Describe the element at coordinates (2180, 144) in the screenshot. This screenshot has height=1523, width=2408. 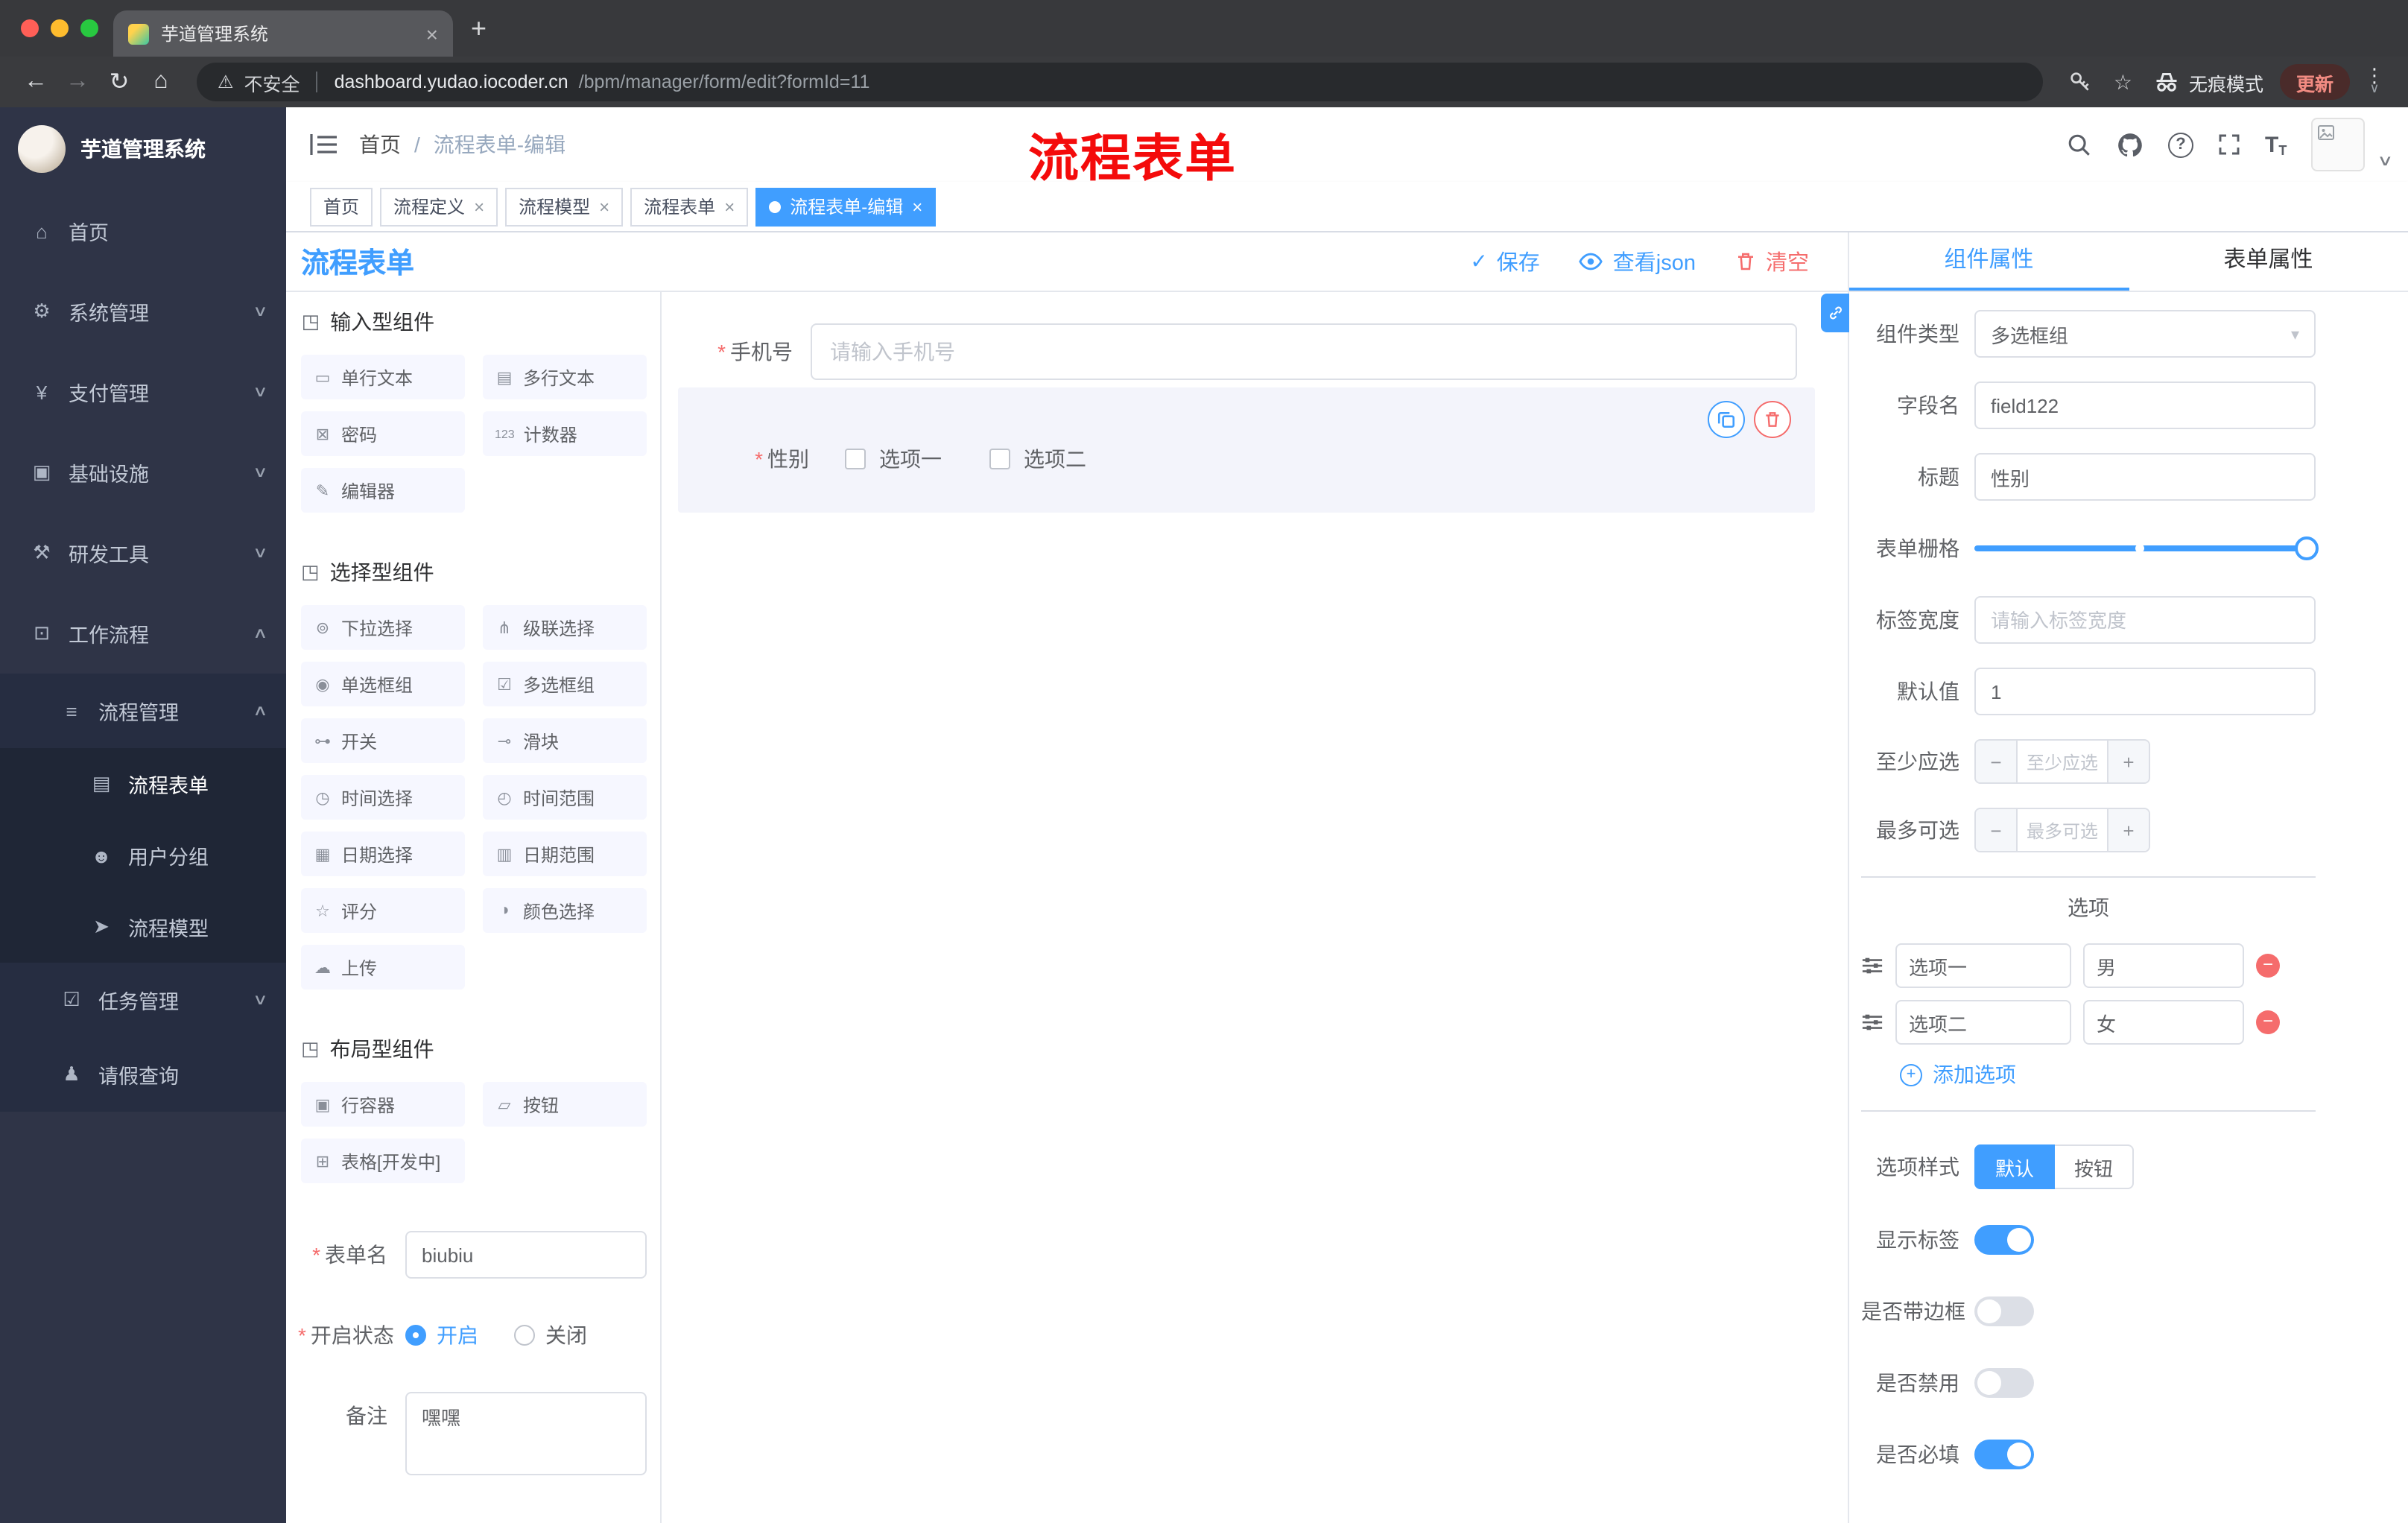
I see `help-icon: ?` at that location.